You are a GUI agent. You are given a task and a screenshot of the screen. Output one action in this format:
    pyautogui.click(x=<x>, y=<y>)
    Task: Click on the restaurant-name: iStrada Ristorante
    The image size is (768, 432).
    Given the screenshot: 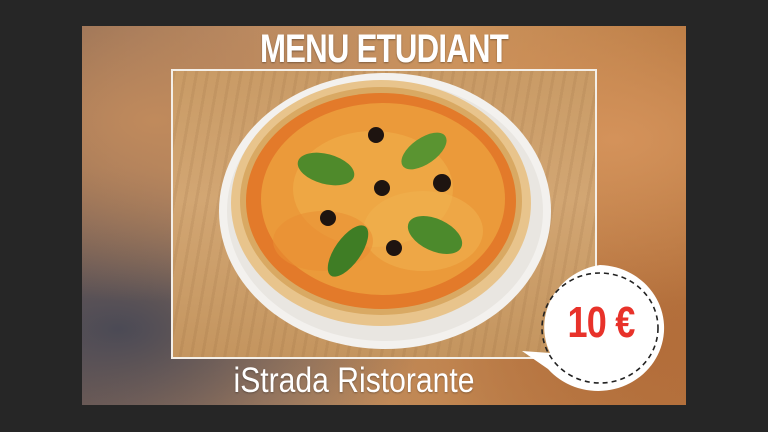 What is the action you would take?
    pyautogui.click(x=354, y=380)
    